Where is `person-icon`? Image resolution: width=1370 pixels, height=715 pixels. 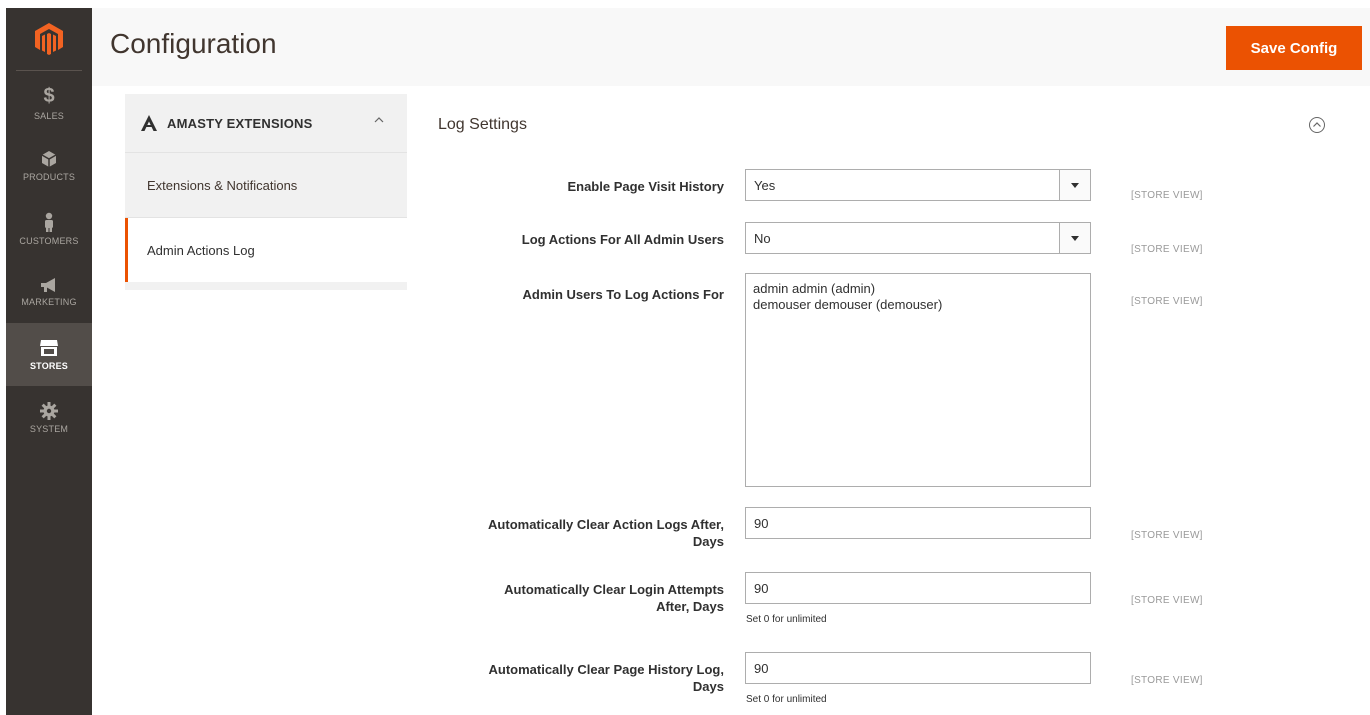
person-icon is located at coordinates (49, 222).